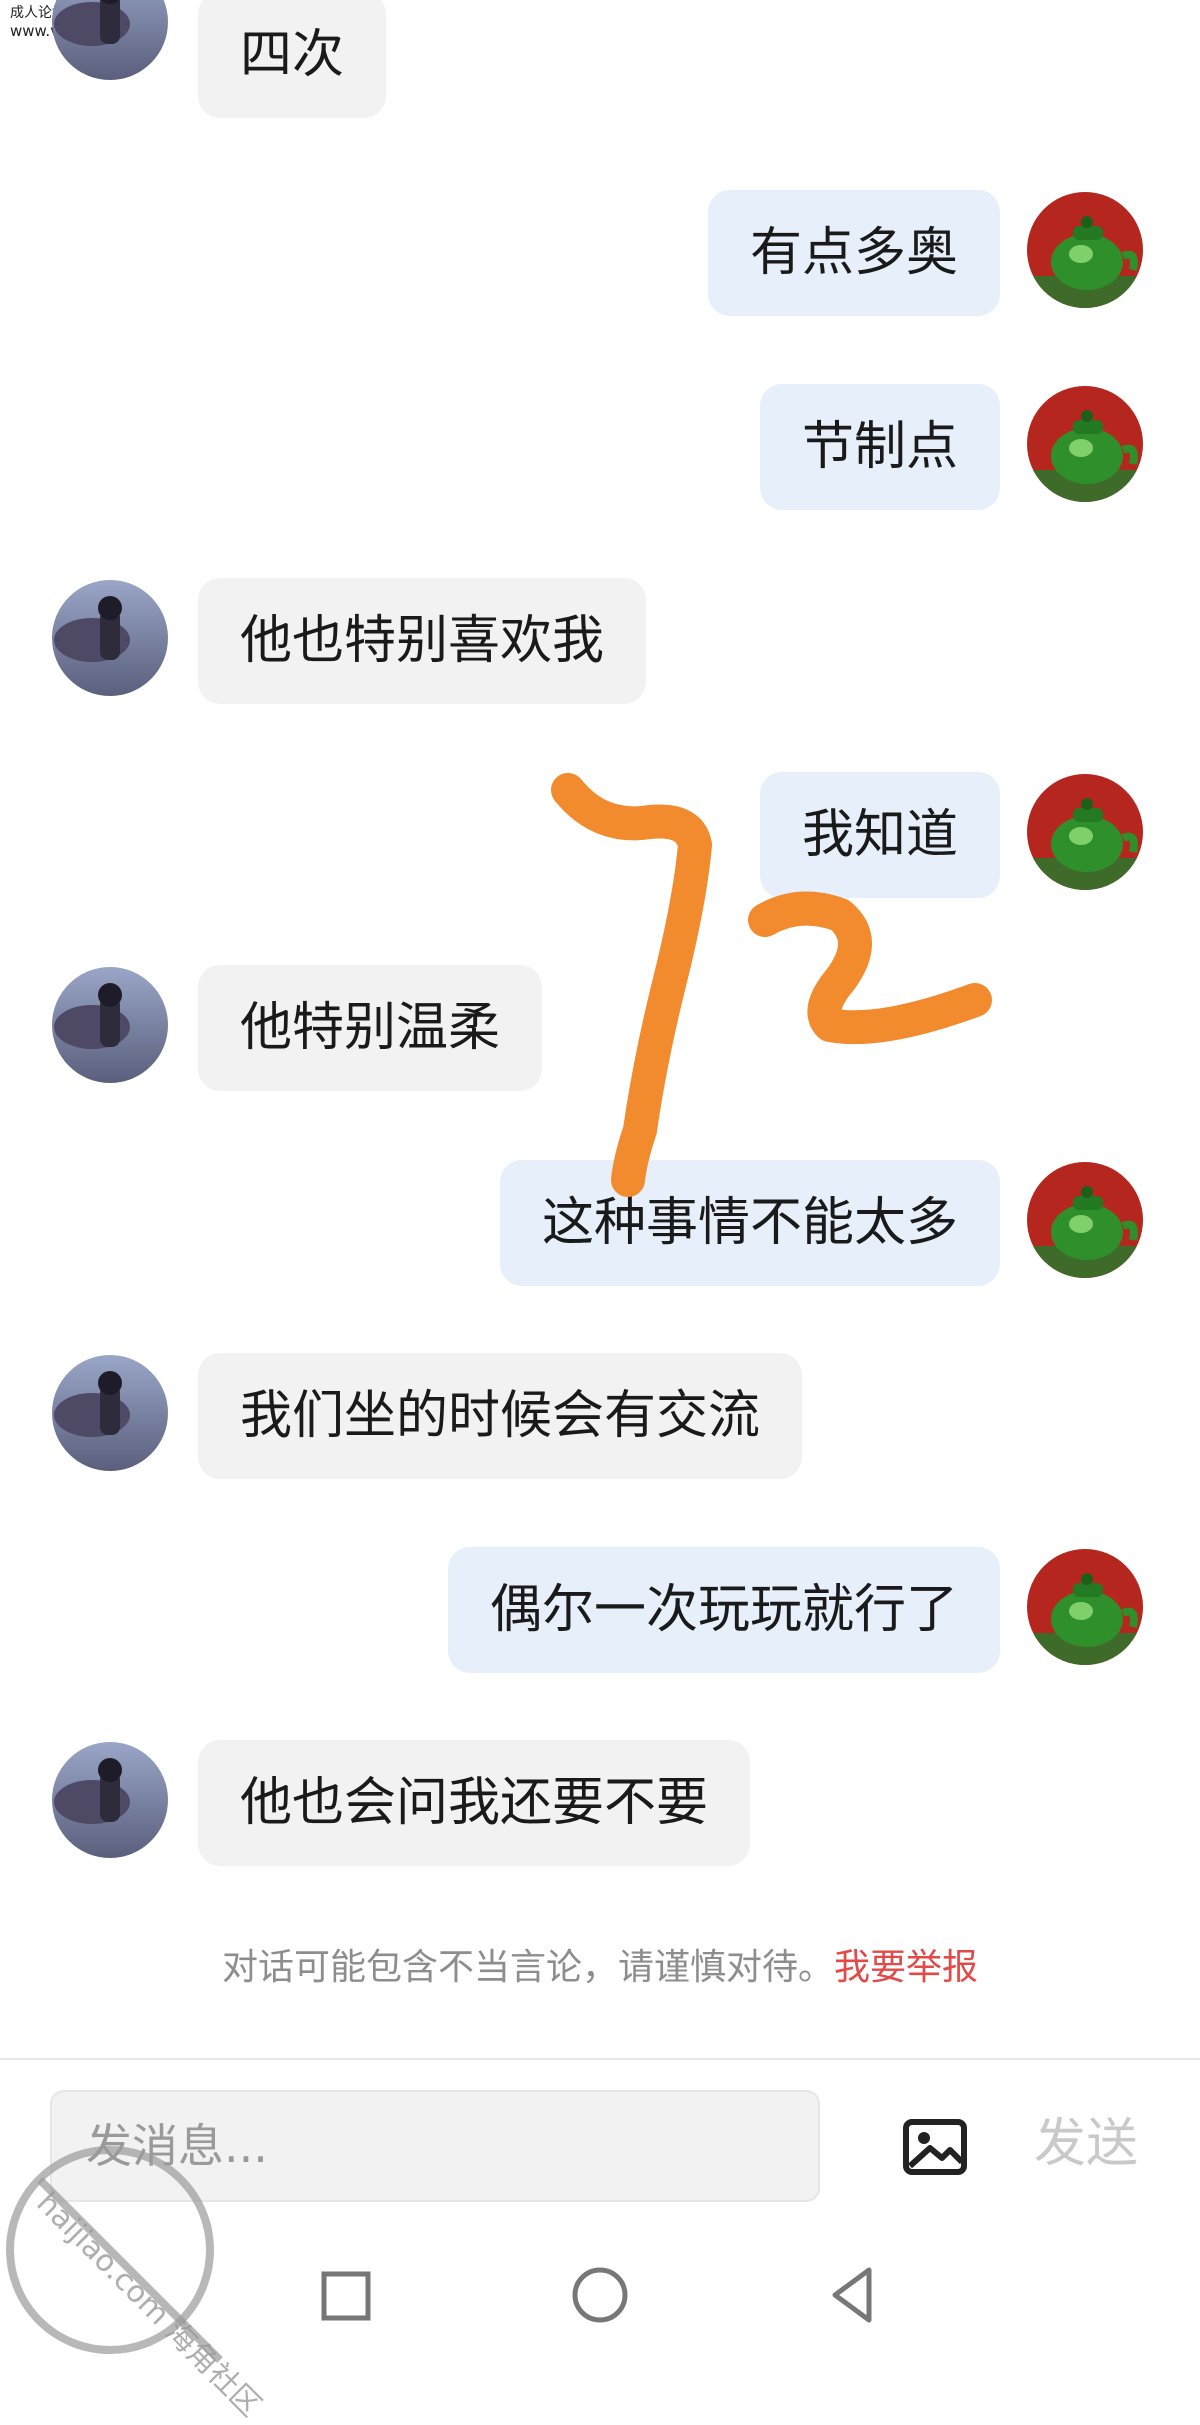  Describe the element at coordinates (500, 1416) in the screenshot. I see `message-bubble-received: 我们坐的时候会有交流` at that location.